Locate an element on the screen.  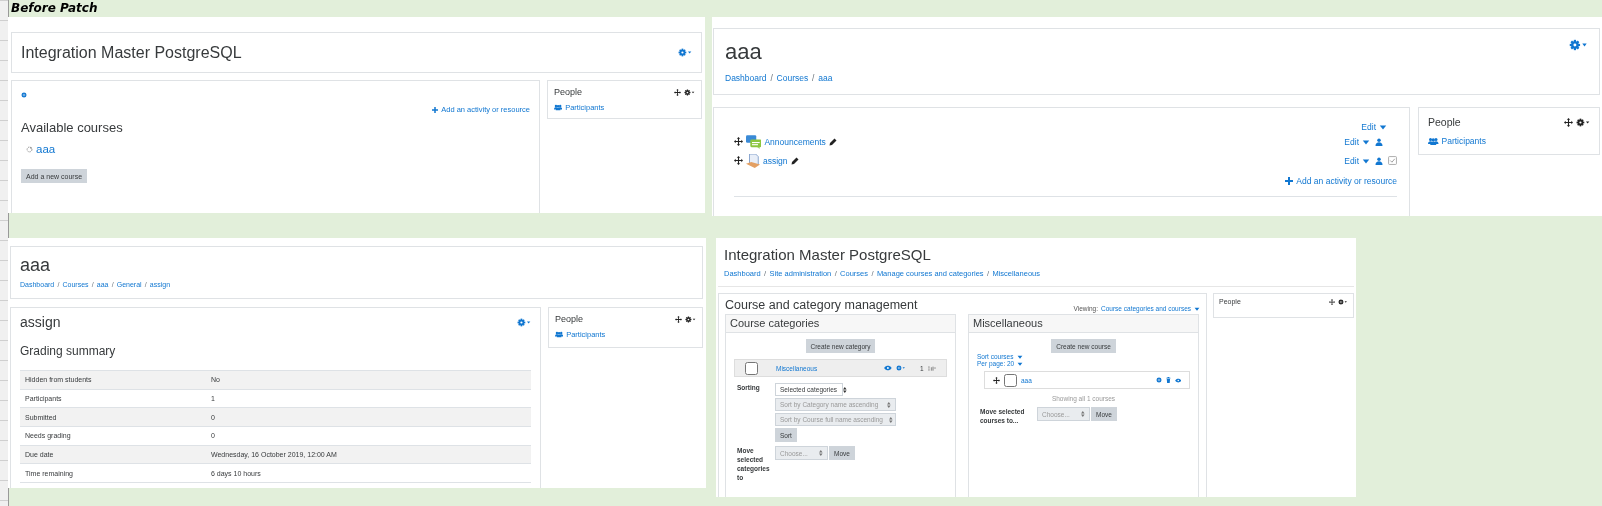
activity-title: assign is located at coordinates (40, 322).